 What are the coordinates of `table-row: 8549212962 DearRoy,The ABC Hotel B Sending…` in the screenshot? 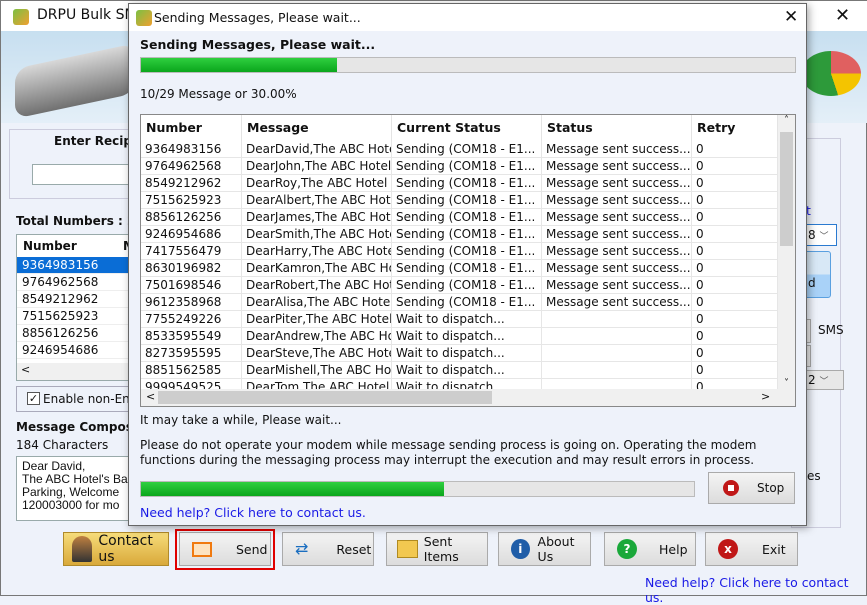 It's located at (459, 183).